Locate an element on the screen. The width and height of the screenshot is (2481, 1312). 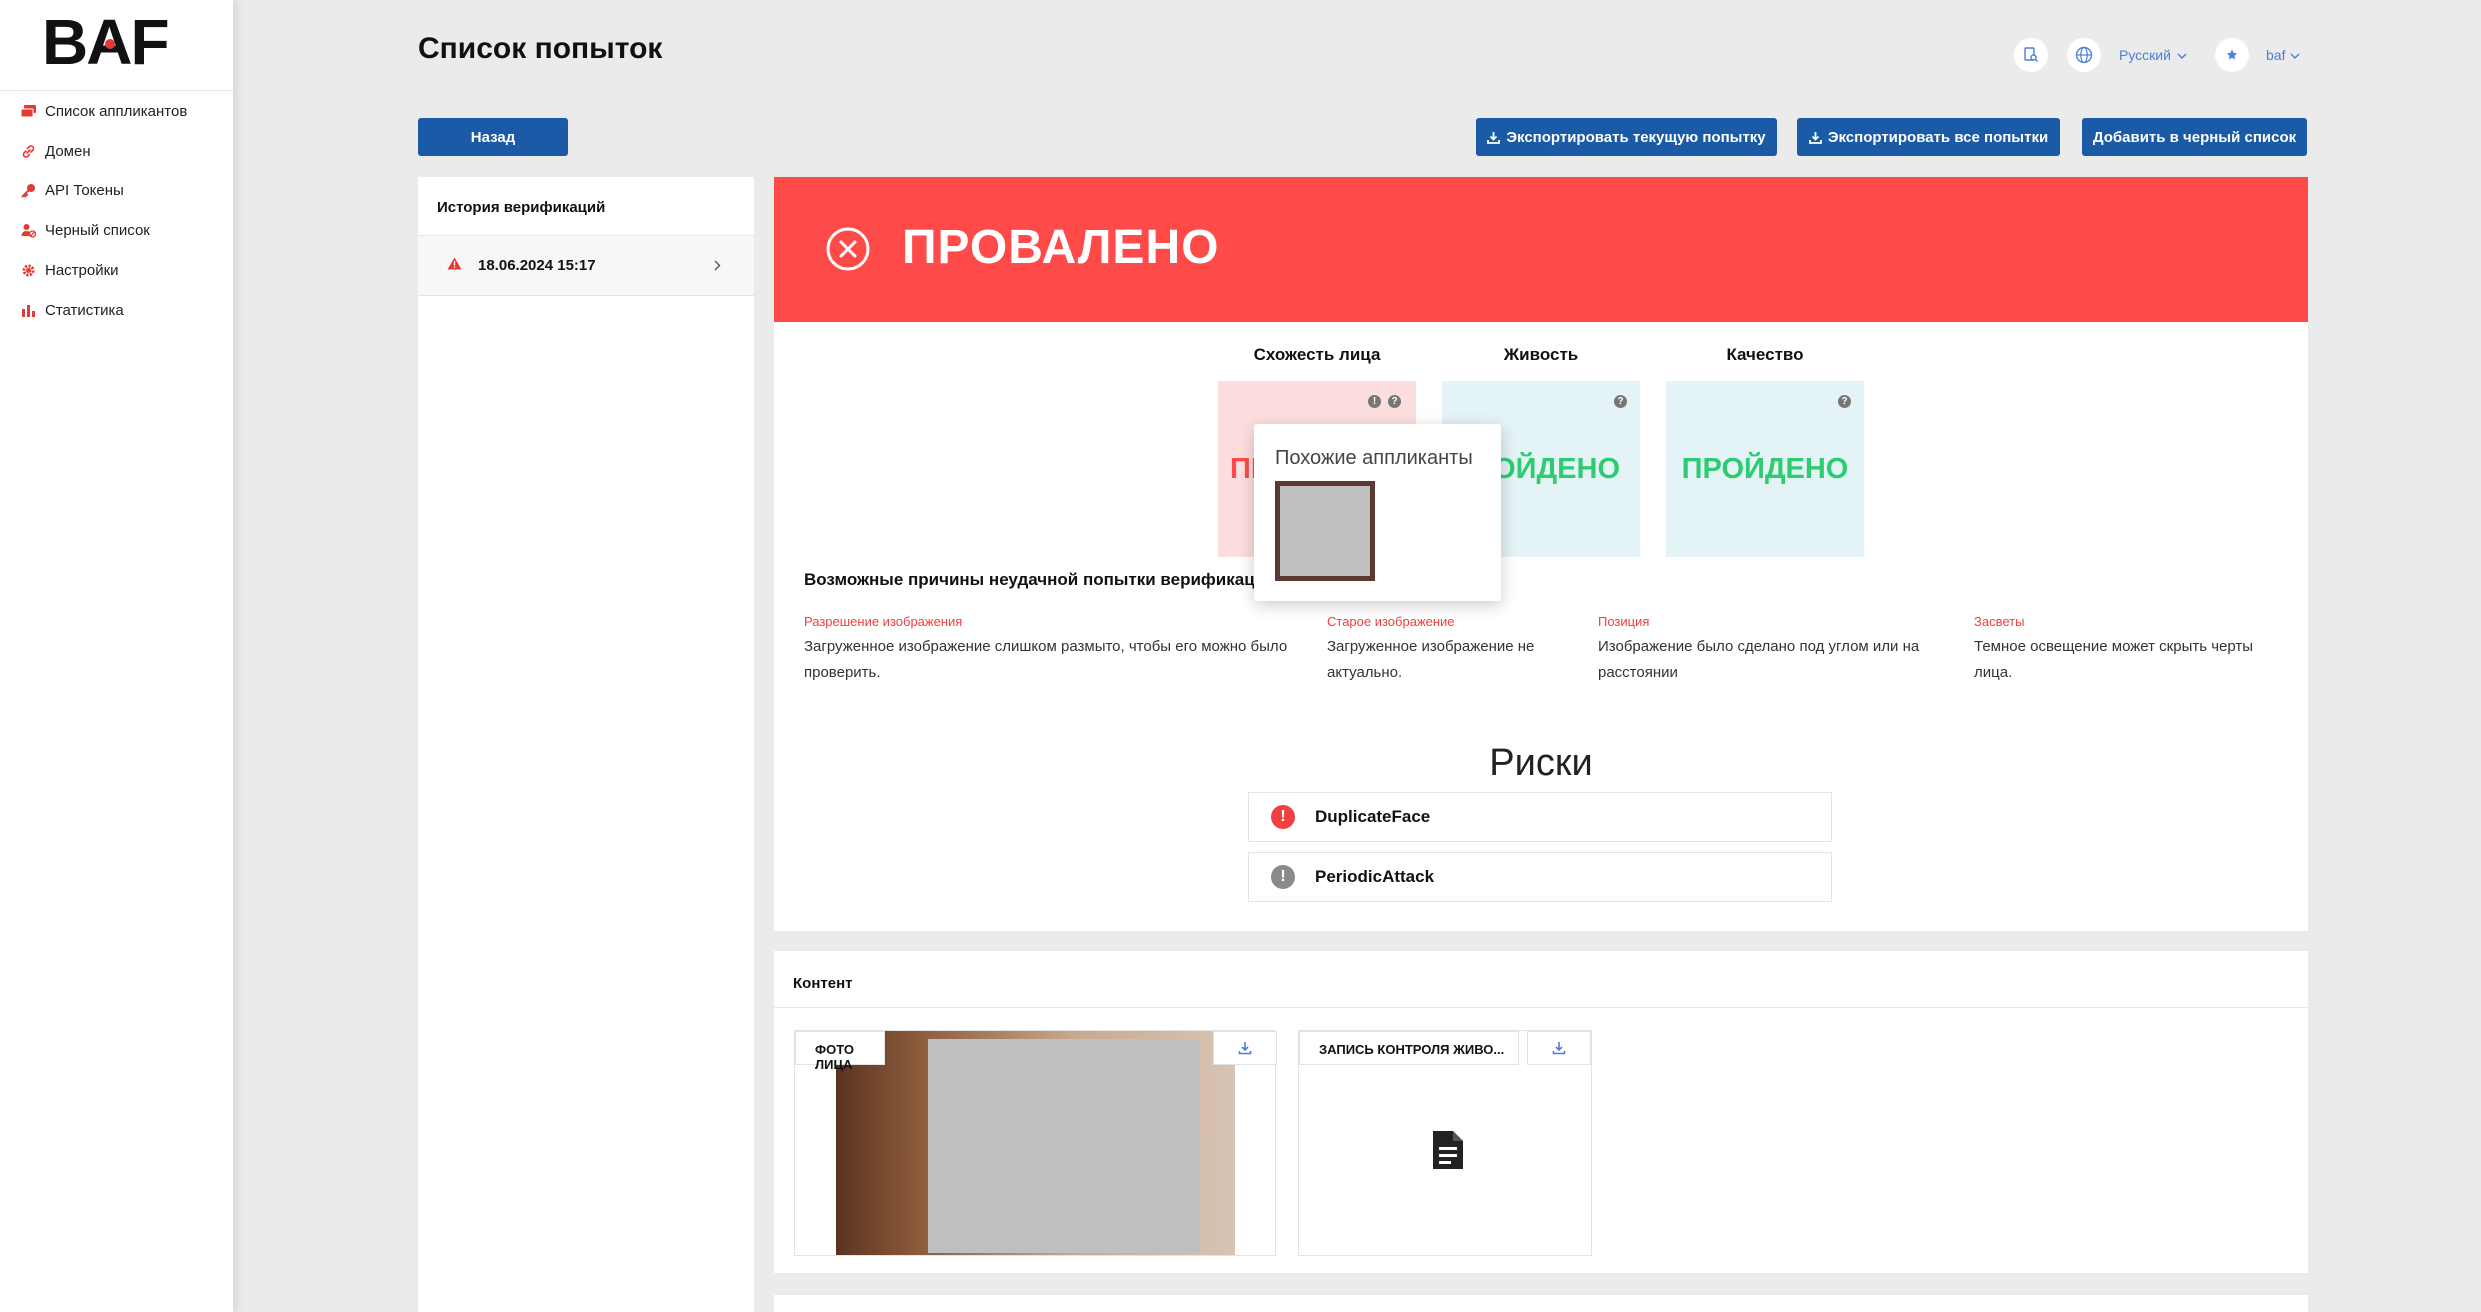
sidebar-item-domain: Домен is located at coordinates (116, 151).